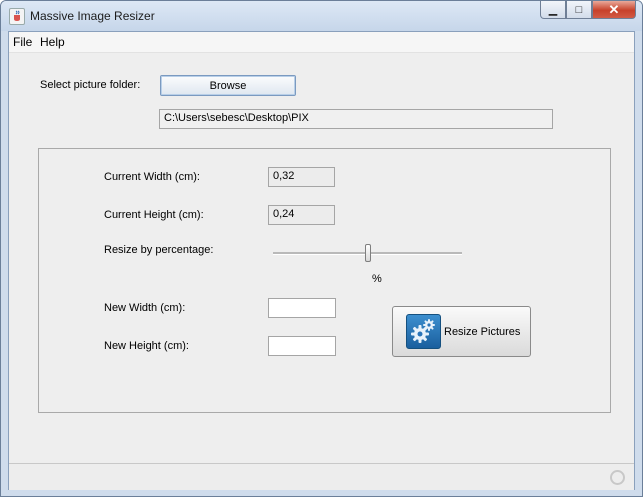  I want to click on status-bar, so click(321, 476).